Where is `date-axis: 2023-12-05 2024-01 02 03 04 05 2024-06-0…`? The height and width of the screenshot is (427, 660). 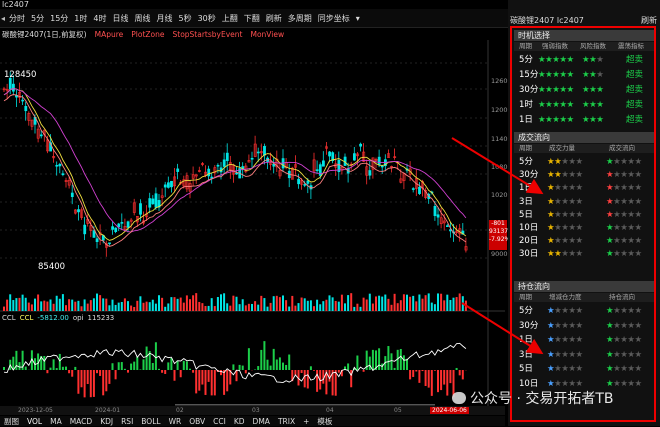
date-axis: 2023-12-05 2024-01 02 03 04 05 2024-06-0… is located at coordinates (252, 410).